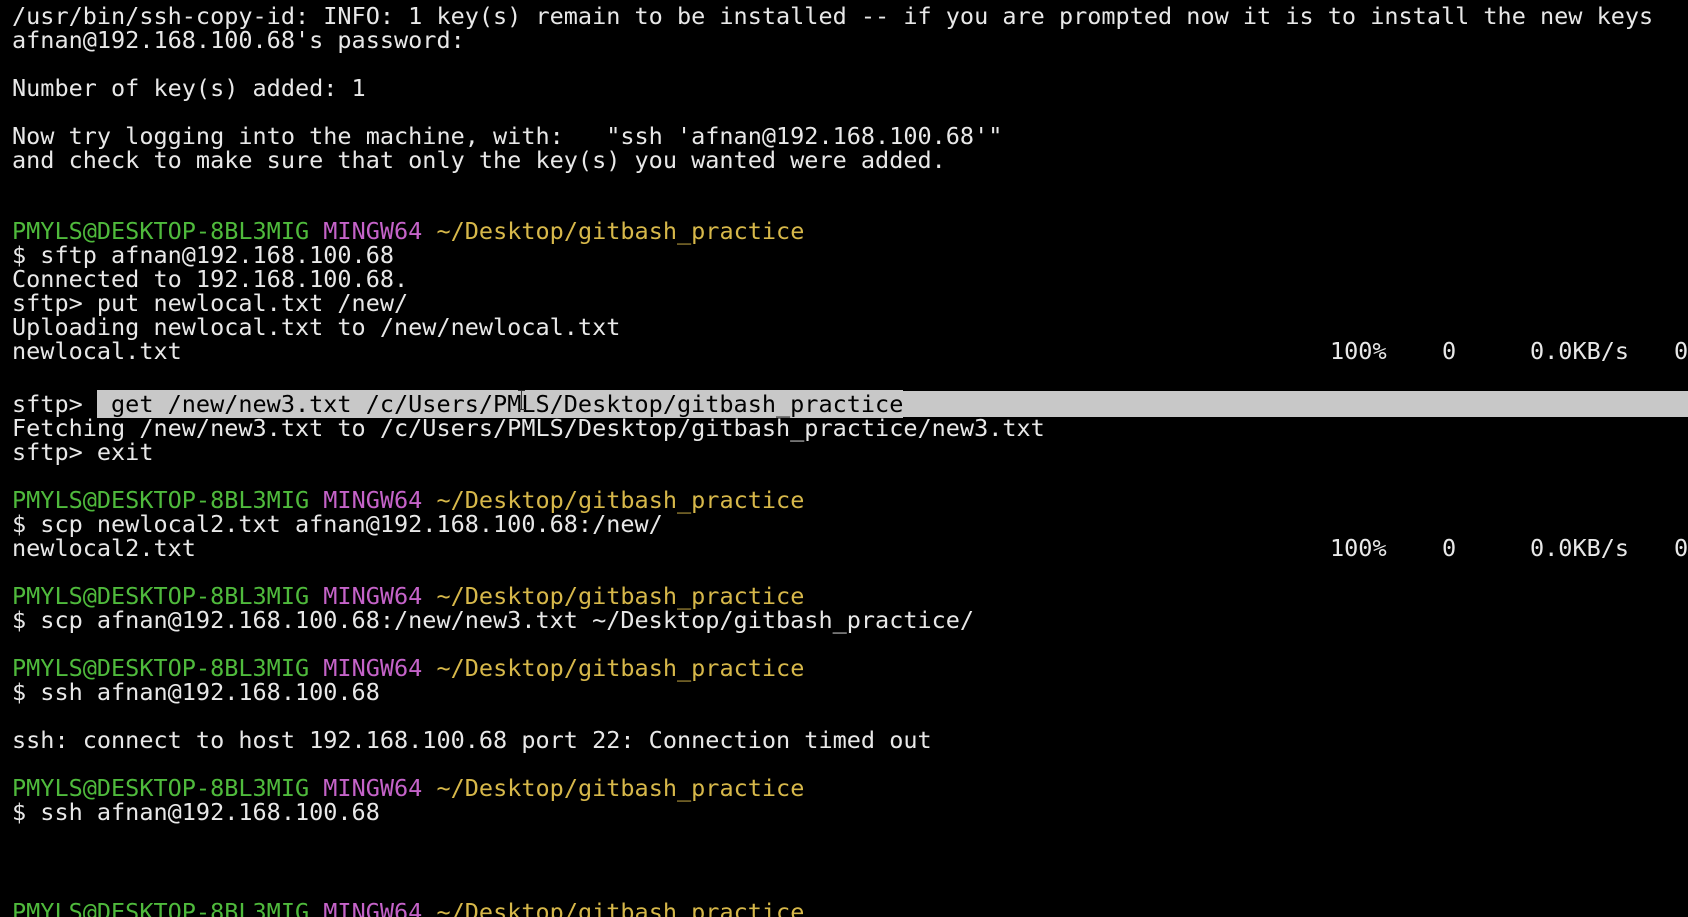  I want to click on transfer-filename: newlocal2.txt, so click(104, 548).